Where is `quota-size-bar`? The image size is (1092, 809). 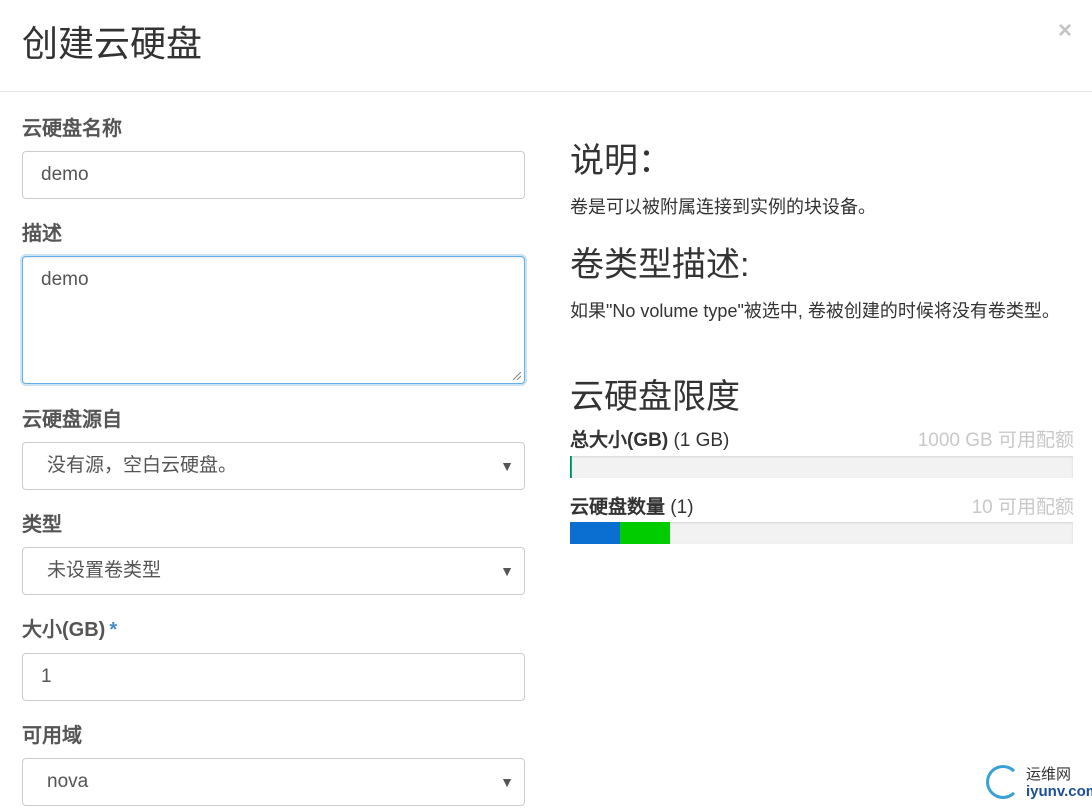
quota-size-bar is located at coordinates (821, 467).